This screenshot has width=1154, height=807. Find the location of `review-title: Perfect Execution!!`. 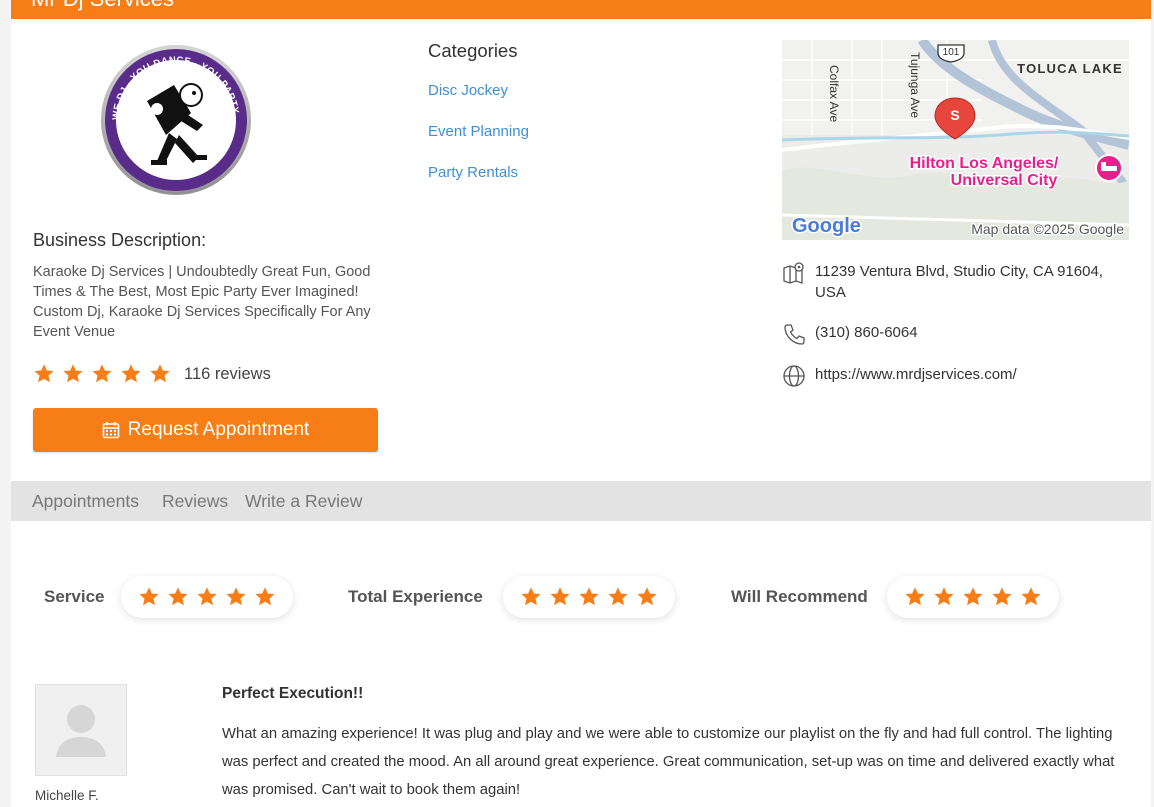

review-title: Perfect Execution!! is located at coordinates (293, 693).